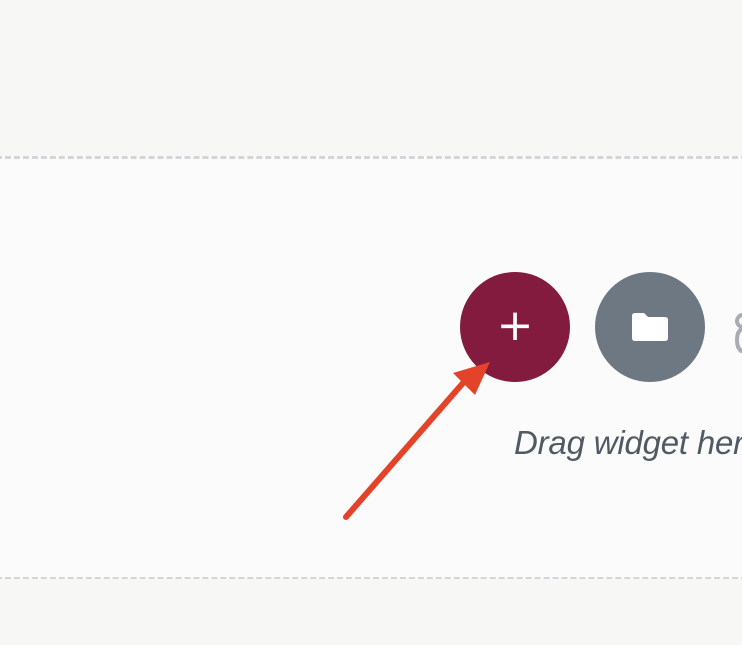 Image resolution: width=742 pixels, height=645 pixels. Describe the element at coordinates (628, 442) in the screenshot. I see `drop-zone-hint: Drag widget here` at that location.